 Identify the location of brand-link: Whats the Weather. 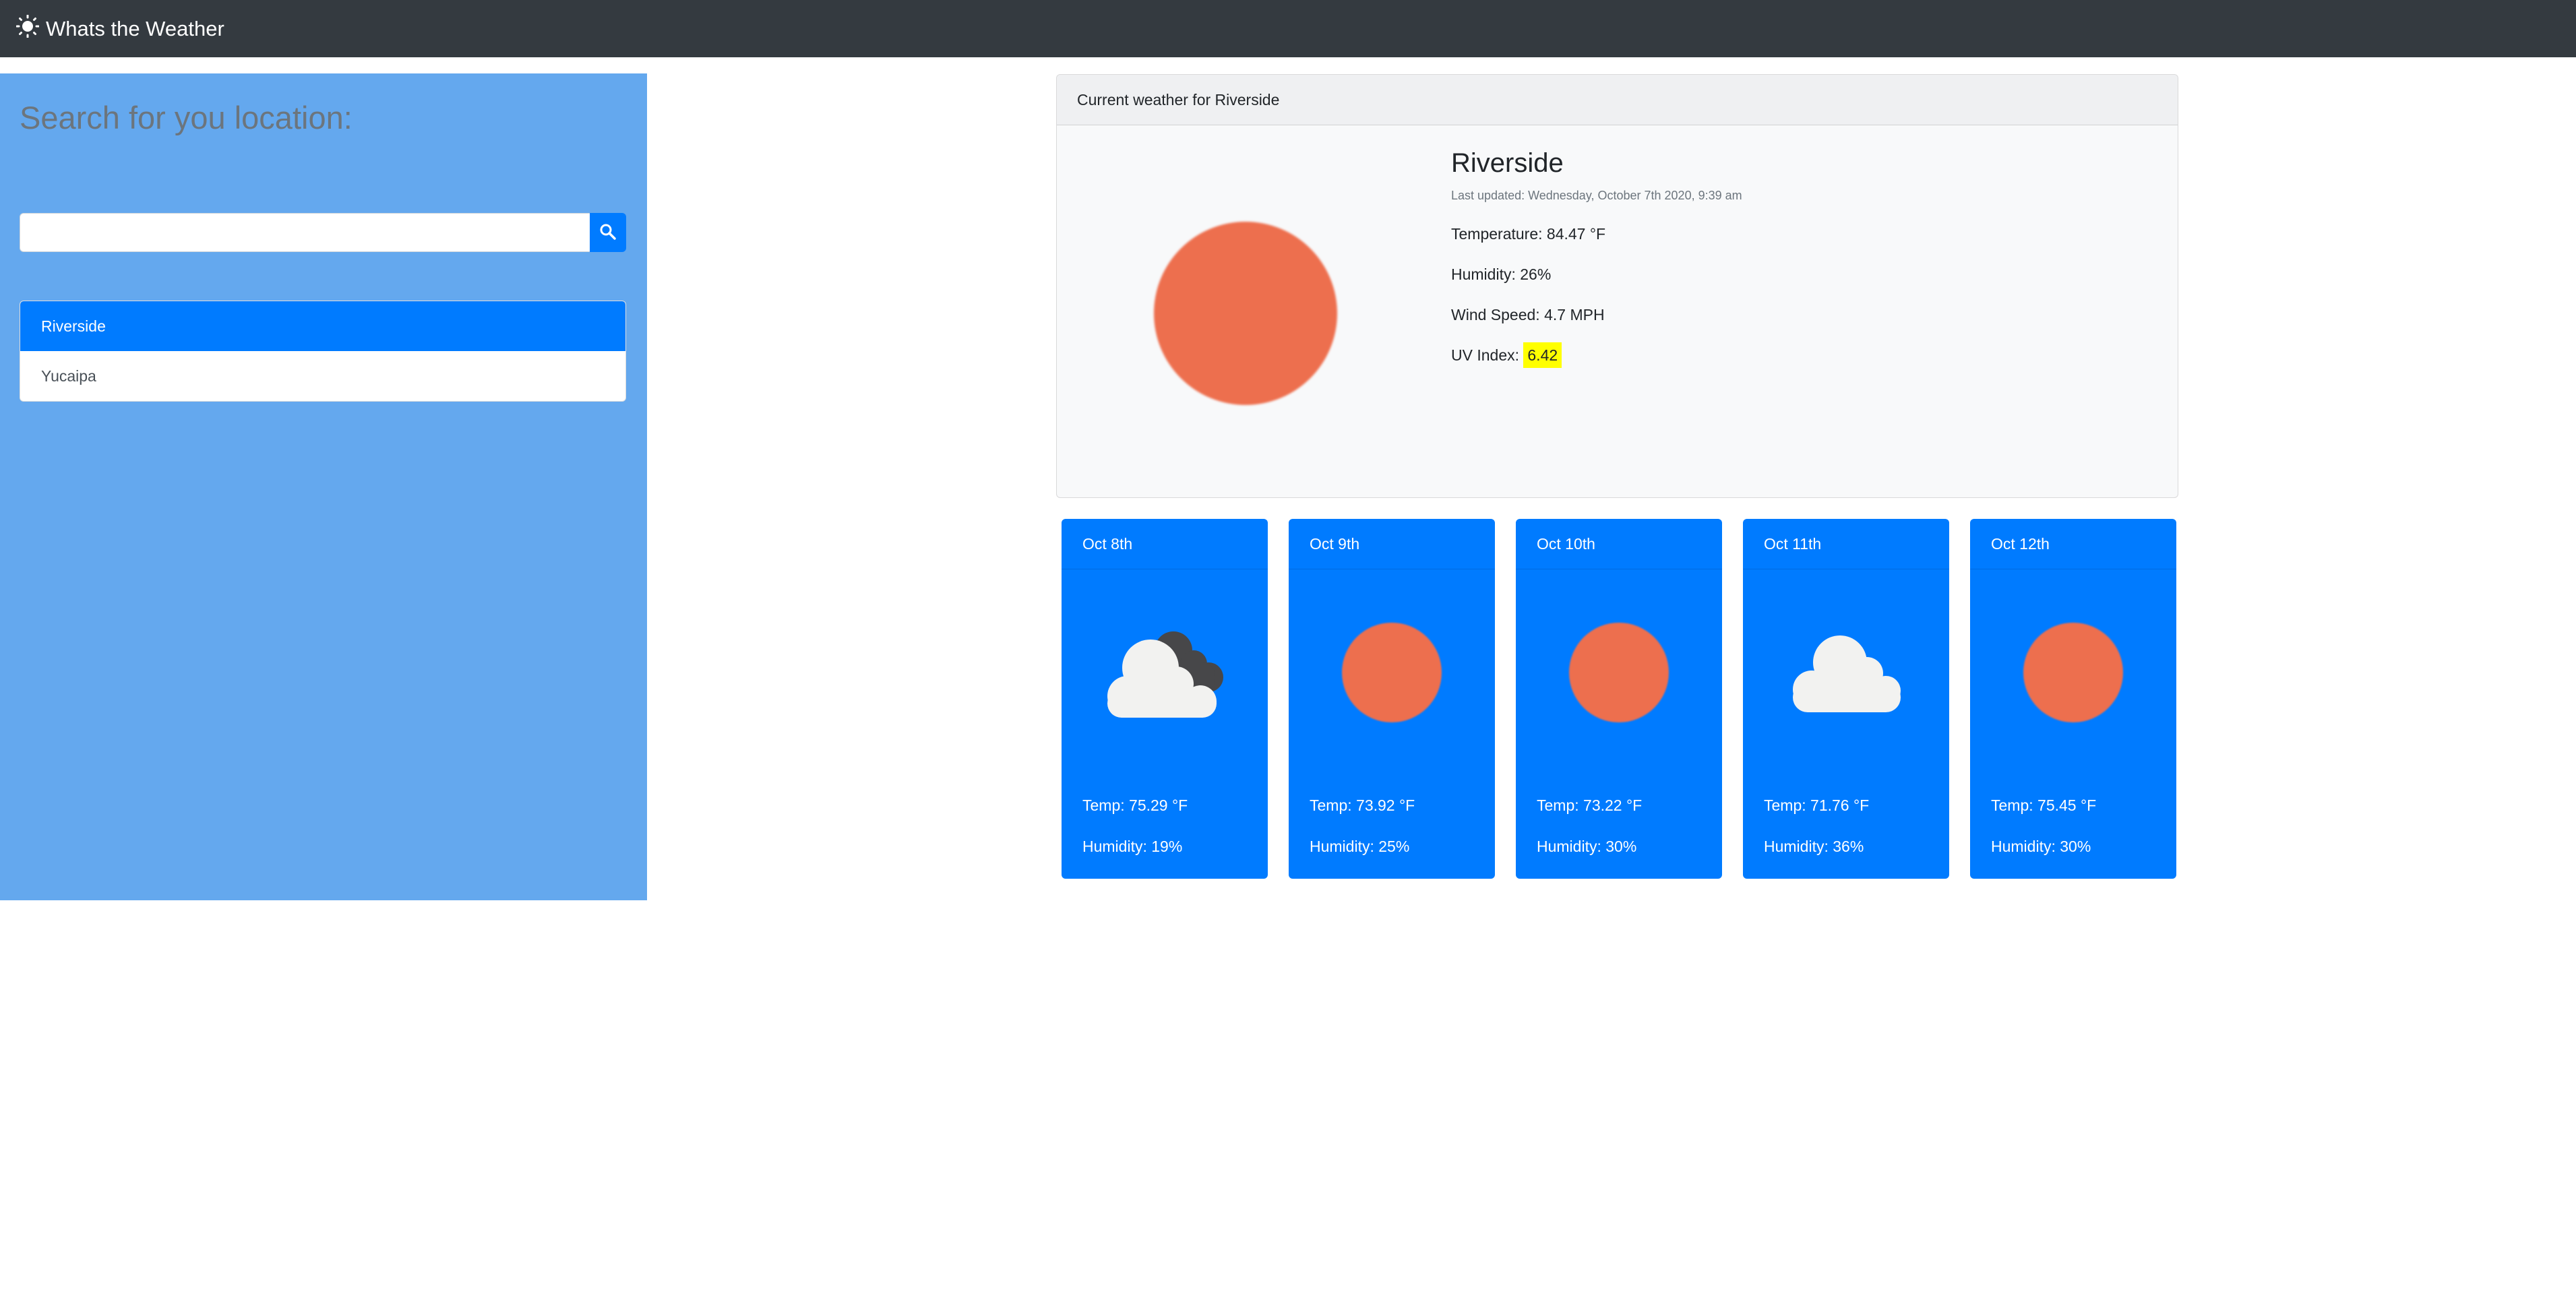
(120, 28).